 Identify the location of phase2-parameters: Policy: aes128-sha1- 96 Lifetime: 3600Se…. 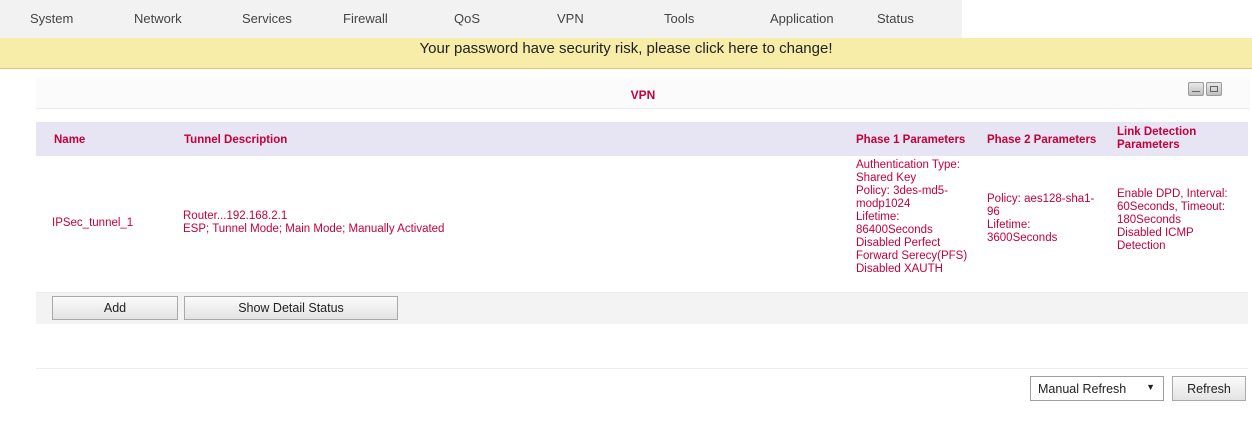
(1040, 219).